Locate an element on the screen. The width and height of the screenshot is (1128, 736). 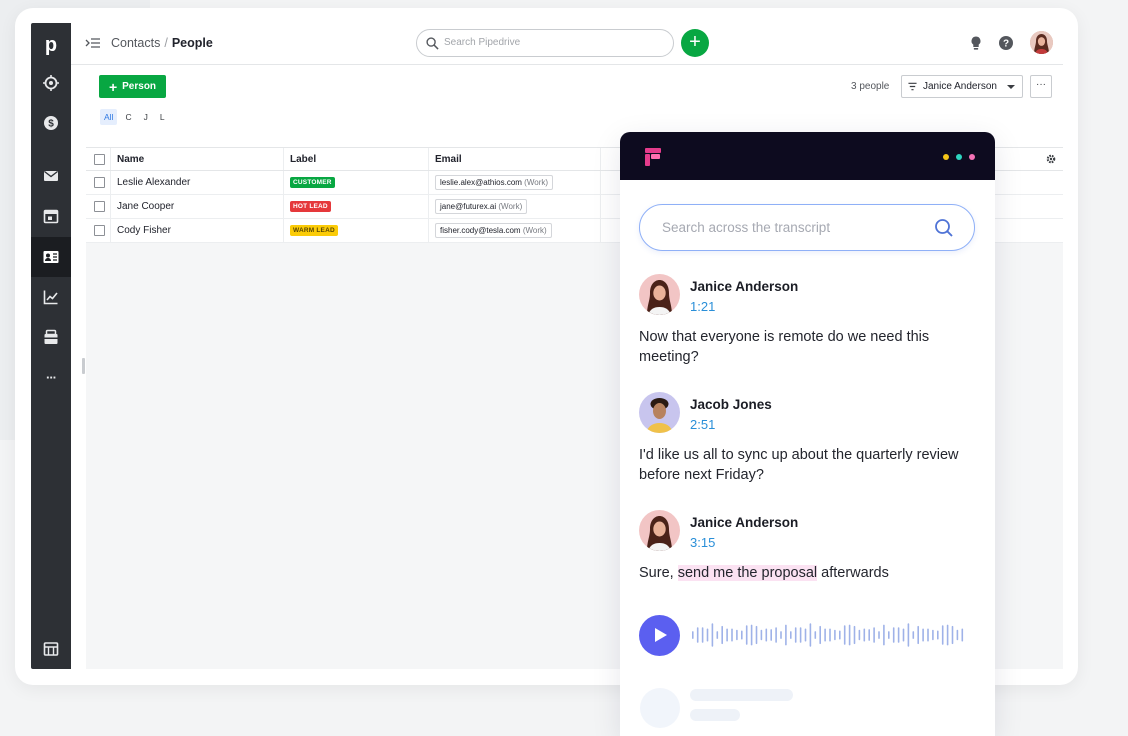
label-badge: CUSTOMER is located at coordinates (312, 182).